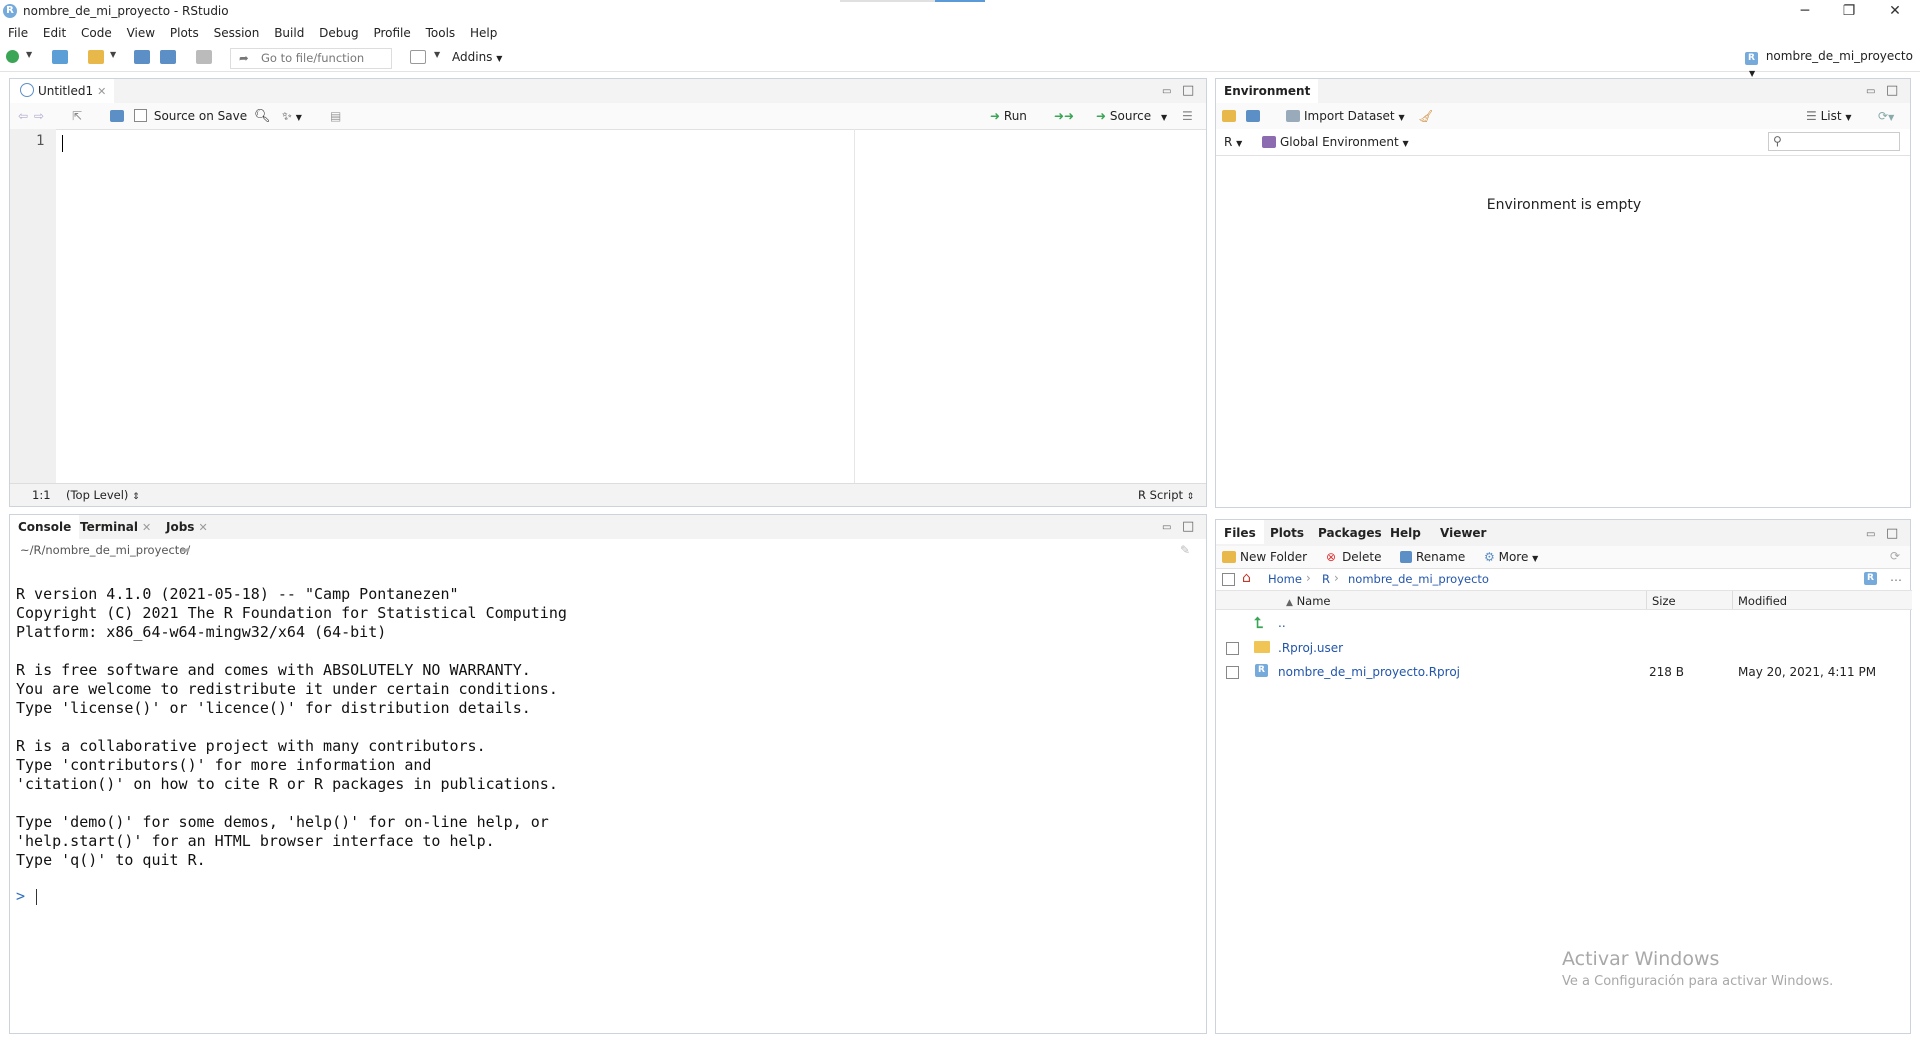 Image resolution: width=1920 pixels, height=1040 pixels. Describe the element at coordinates (62, 91) in the screenshot. I see `tab-untitled1: Untitled1 ✕` at that location.